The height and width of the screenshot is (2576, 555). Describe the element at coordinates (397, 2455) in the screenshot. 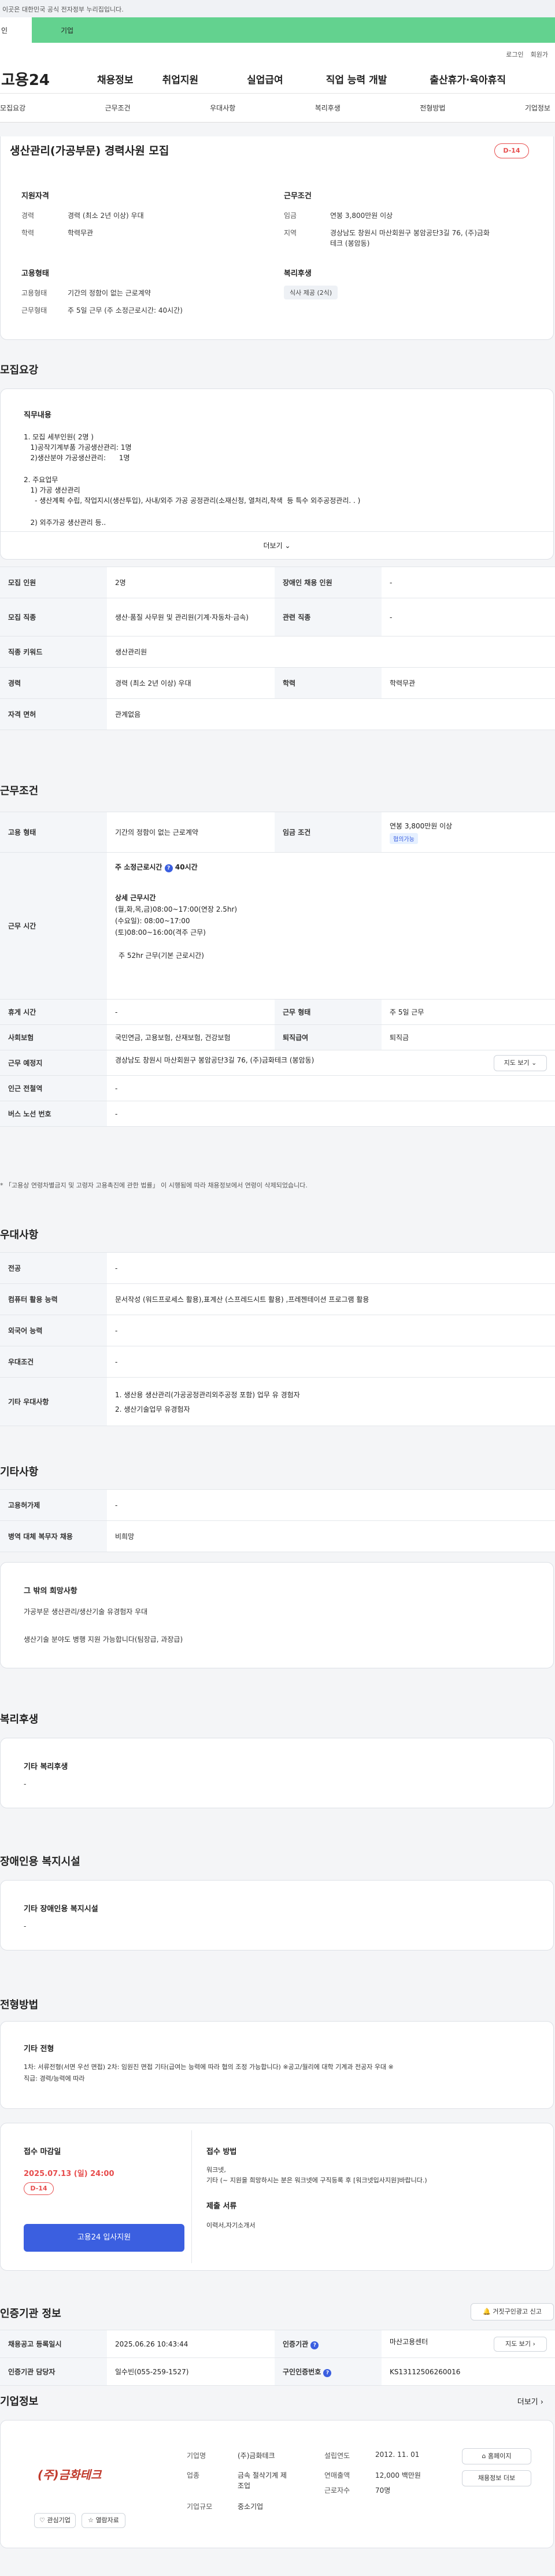

I see `est-value: 2012. 11. 01` at that location.